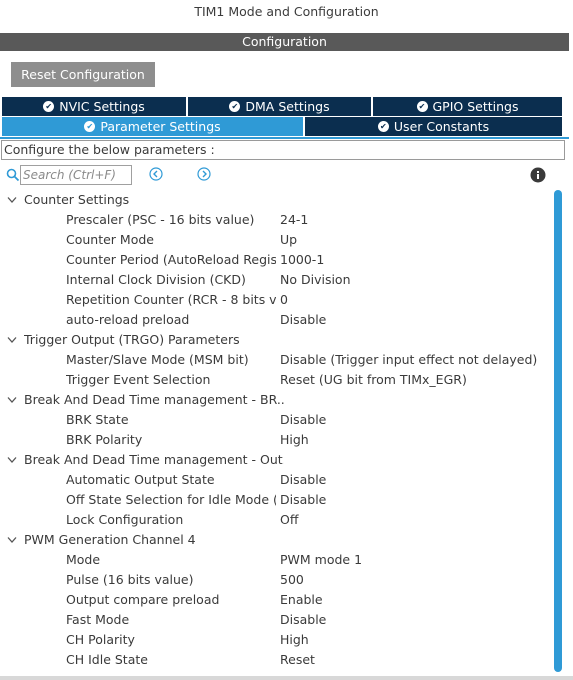 Image resolution: width=573 pixels, height=680 pixels. I want to click on reset-configuration-button: Reset Configuration, so click(83, 74).